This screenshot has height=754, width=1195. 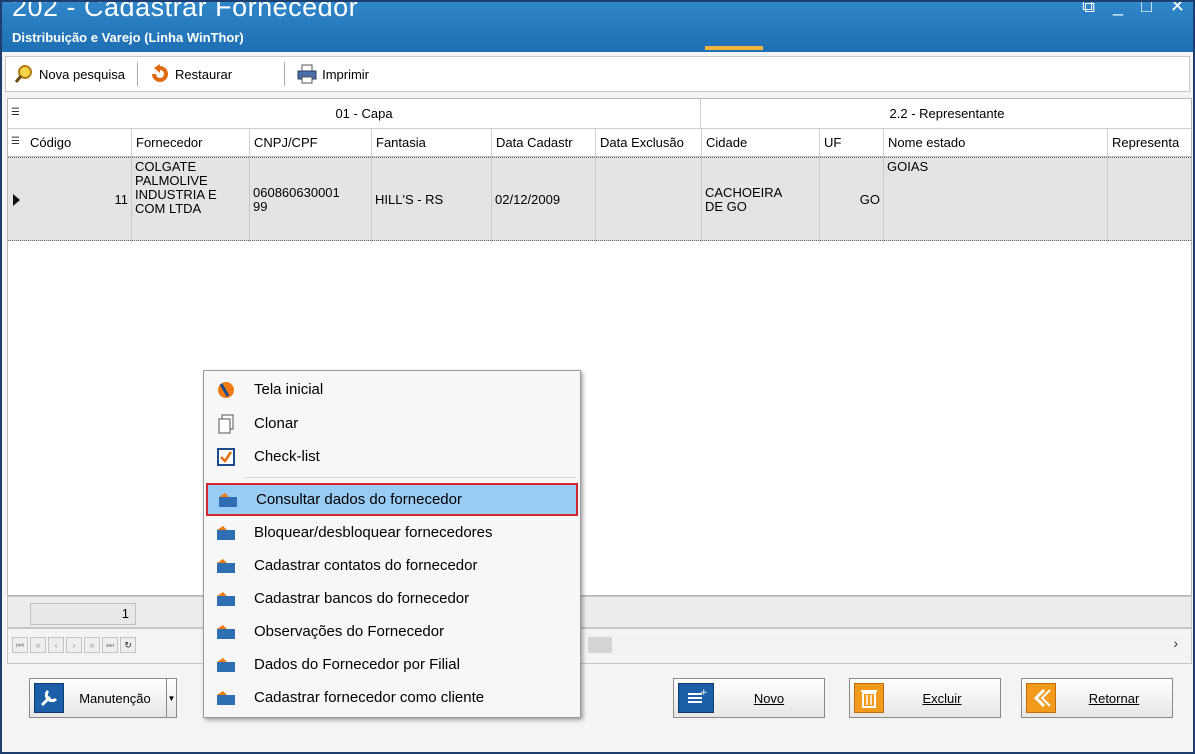 I want to click on imprimir-button: Imprimir, so click(x=333, y=74).